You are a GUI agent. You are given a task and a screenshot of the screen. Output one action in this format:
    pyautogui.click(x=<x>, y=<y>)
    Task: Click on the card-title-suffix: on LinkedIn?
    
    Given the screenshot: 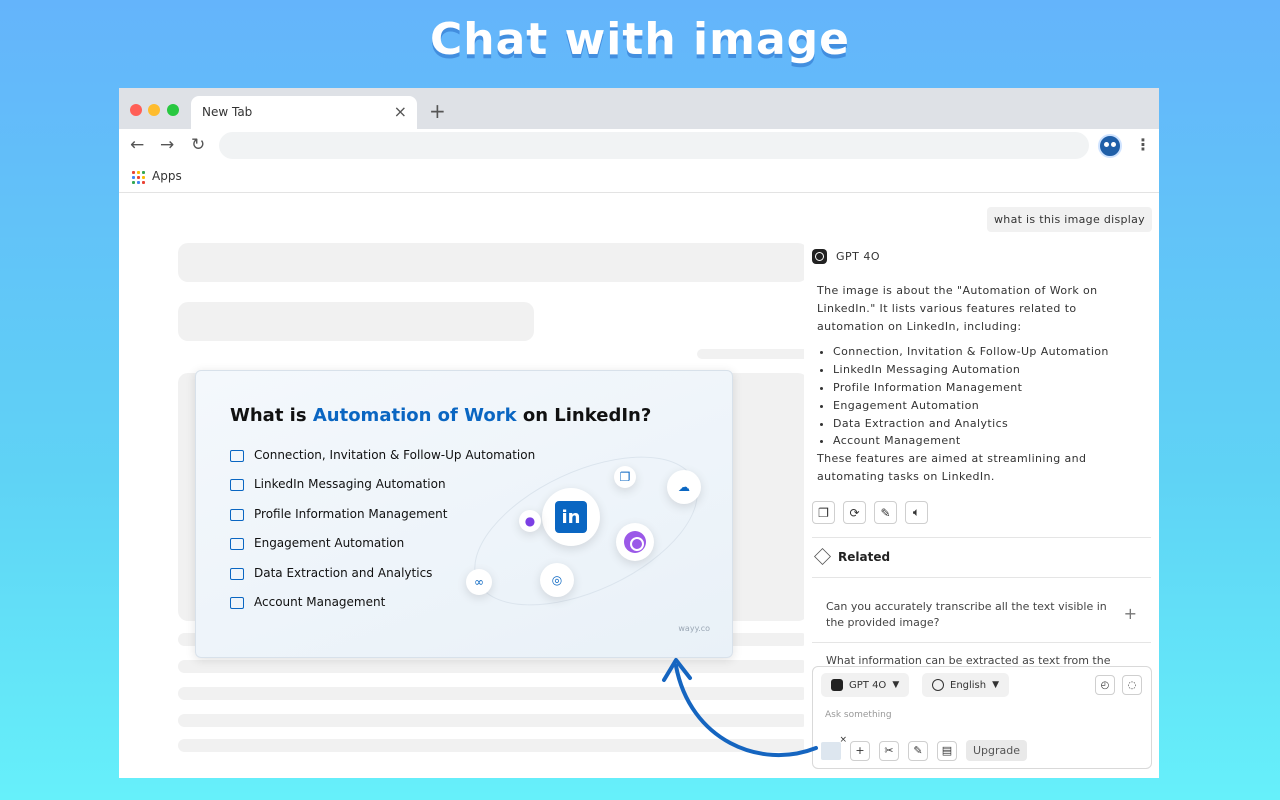 What is the action you would take?
    pyautogui.click(x=584, y=415)
    